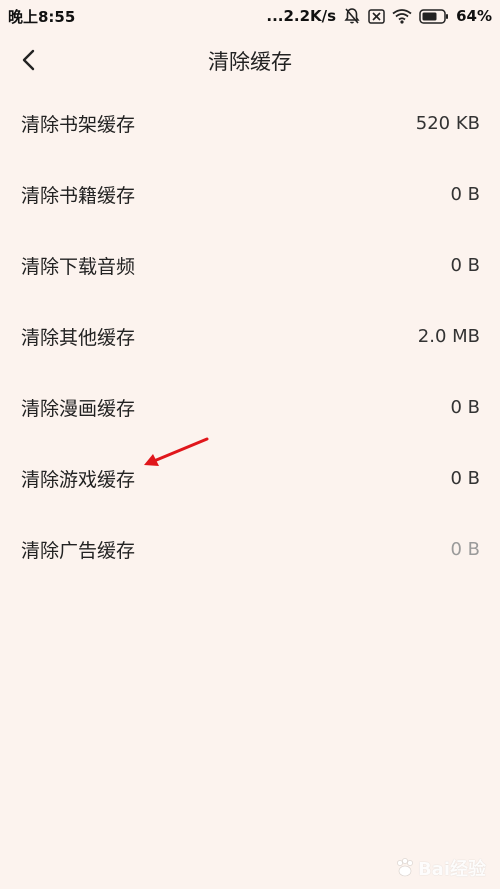 The height and width of the screenshot is (889, 500). Describe the element at coordinates (402, 16) in the screenshot. I see `wifi-icon` at that location.